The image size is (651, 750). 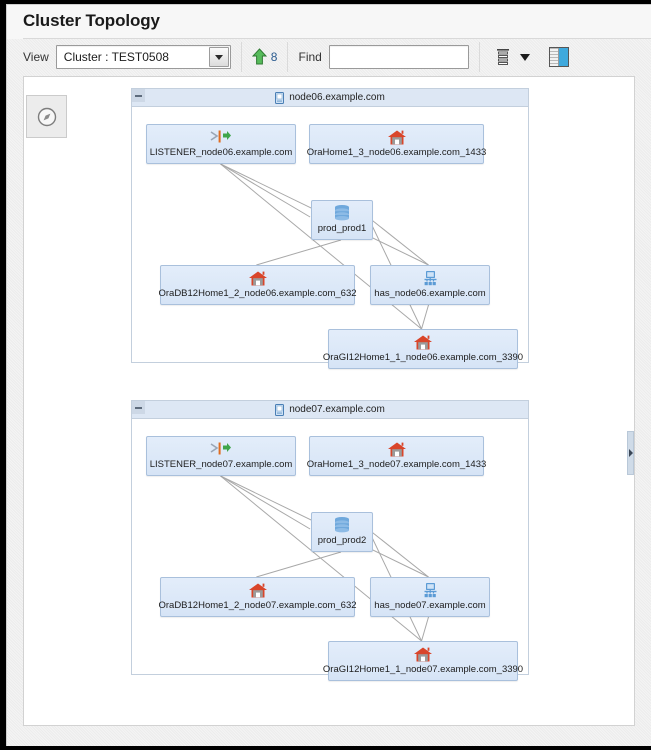 What do you see at coordinates (342, 228) in the screenshot?
I see `topology-node-label: prod_prod1` at bounding box center [342, 228].